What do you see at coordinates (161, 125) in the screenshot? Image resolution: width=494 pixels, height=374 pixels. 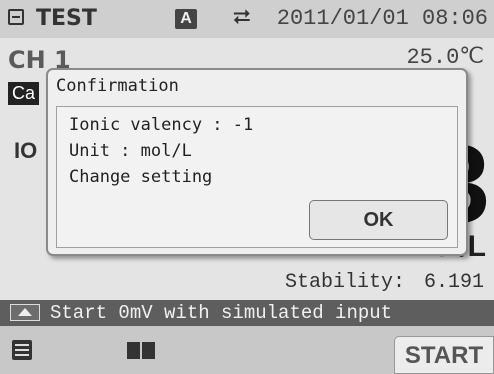 I see `dialog-line-valency: Ionic valency : -1` at bounding box center [161, 125].